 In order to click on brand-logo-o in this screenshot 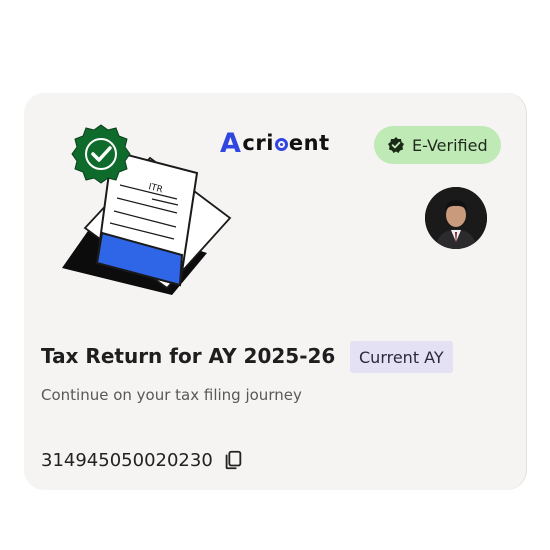, I will do `click(281, 144)`.